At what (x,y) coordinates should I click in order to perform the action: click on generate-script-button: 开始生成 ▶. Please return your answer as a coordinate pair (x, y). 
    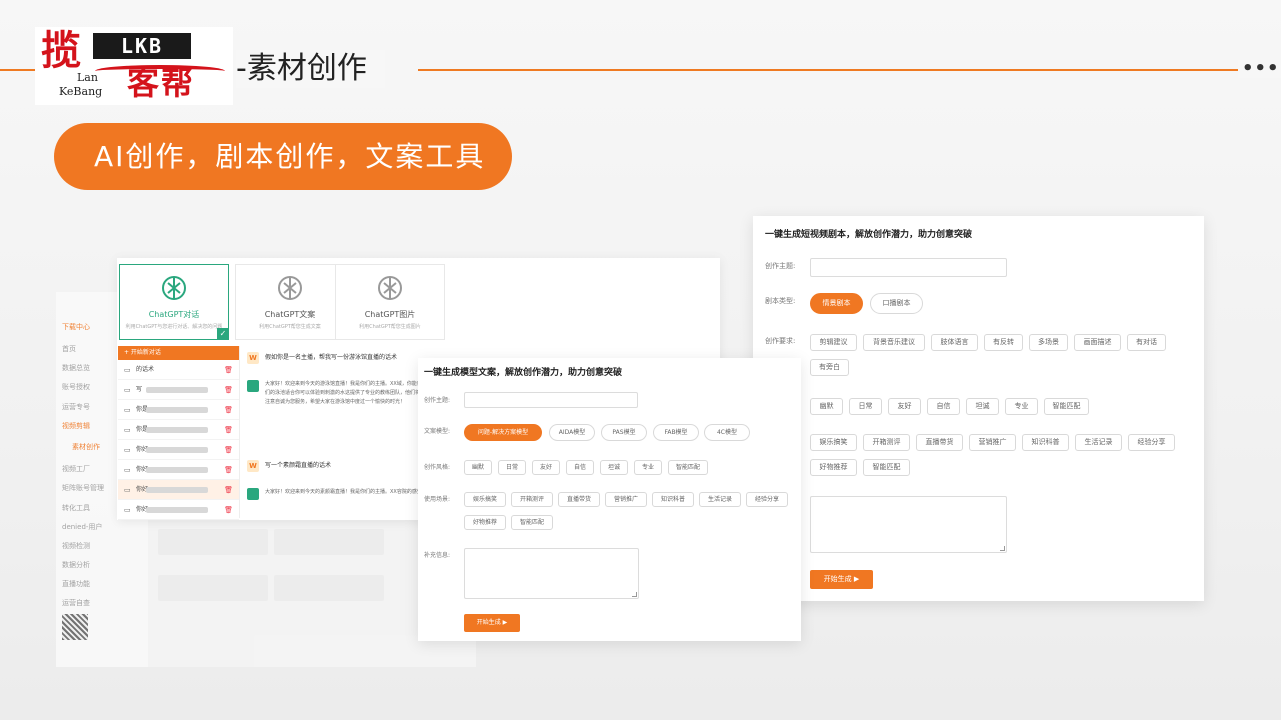
    Looking at the image, I should click on (841, 579).